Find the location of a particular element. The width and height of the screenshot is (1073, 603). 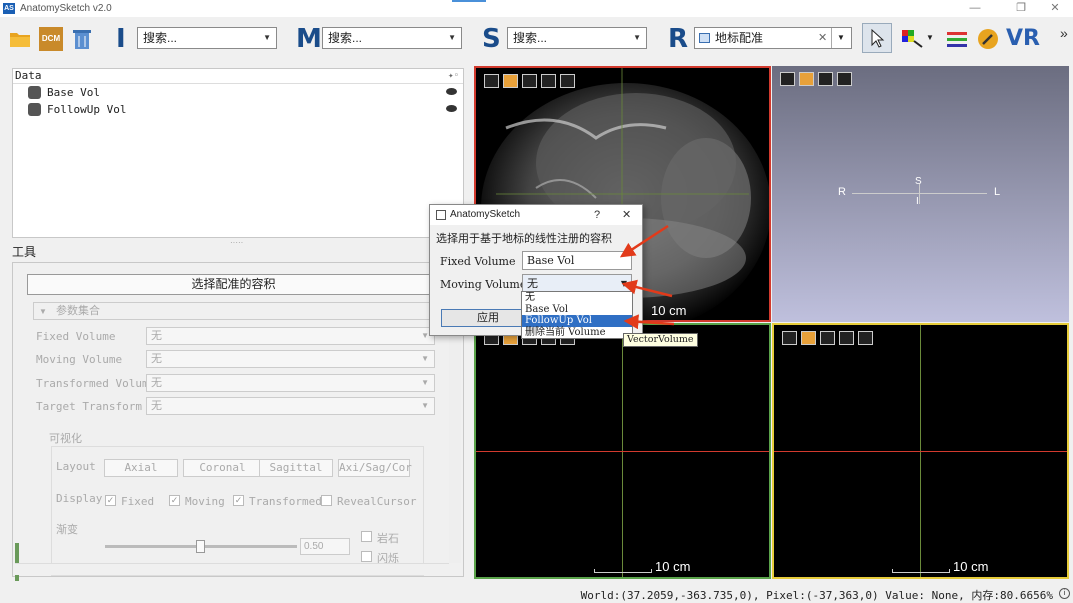

close-button: ✕ is located at coordinates (1055, 8).